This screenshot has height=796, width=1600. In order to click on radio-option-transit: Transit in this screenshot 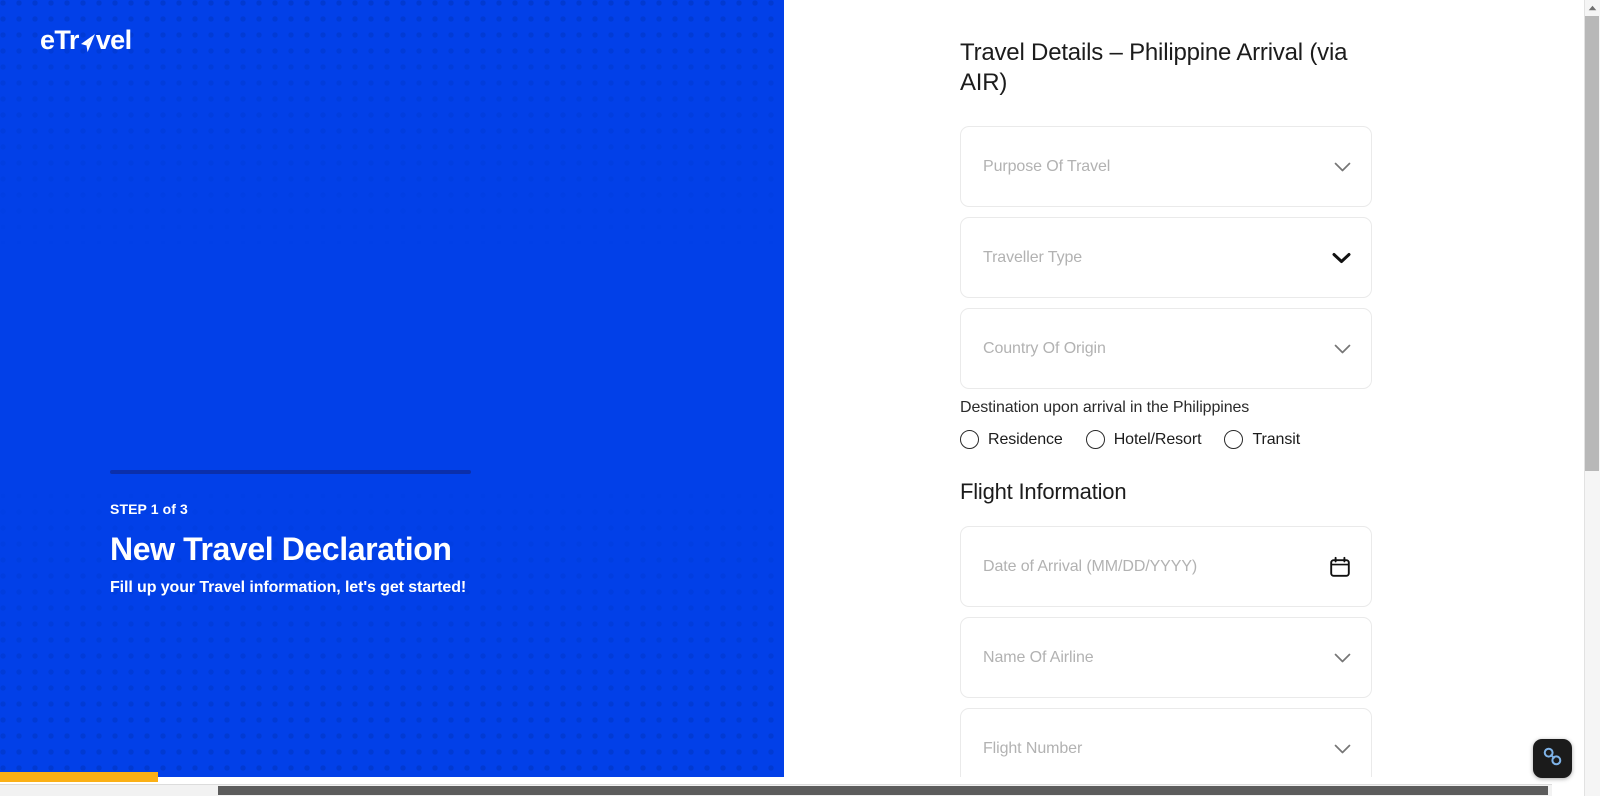, I will do `click(1262, 440)`.